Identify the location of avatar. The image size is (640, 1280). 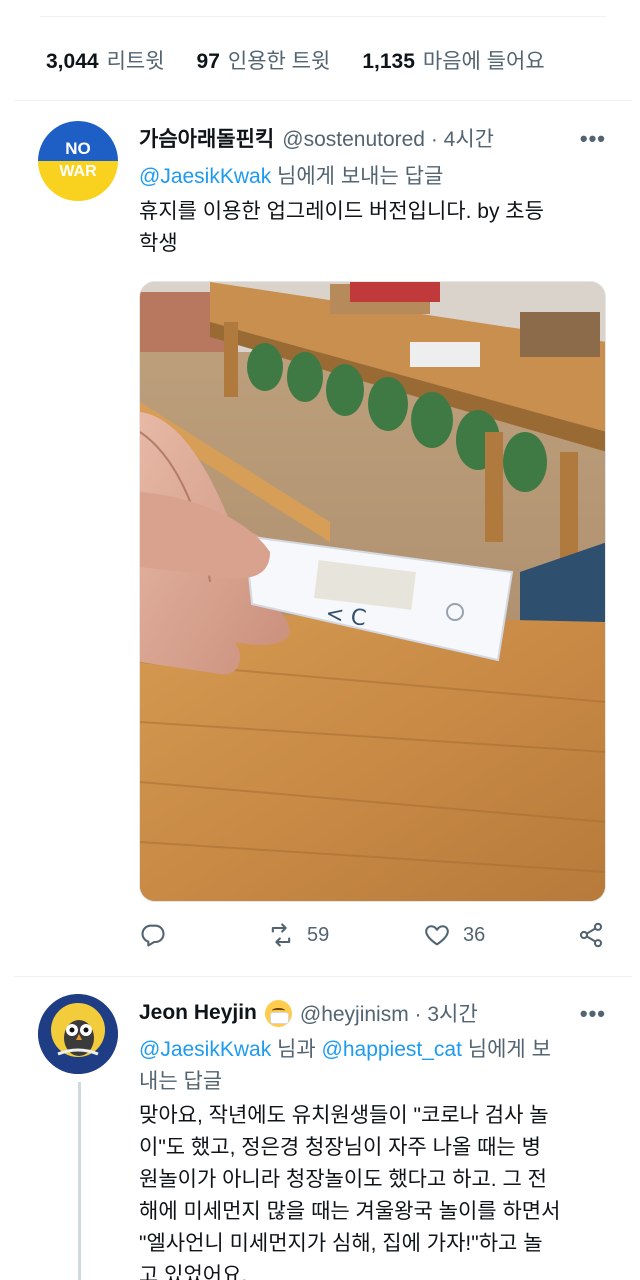
(78, 1034).